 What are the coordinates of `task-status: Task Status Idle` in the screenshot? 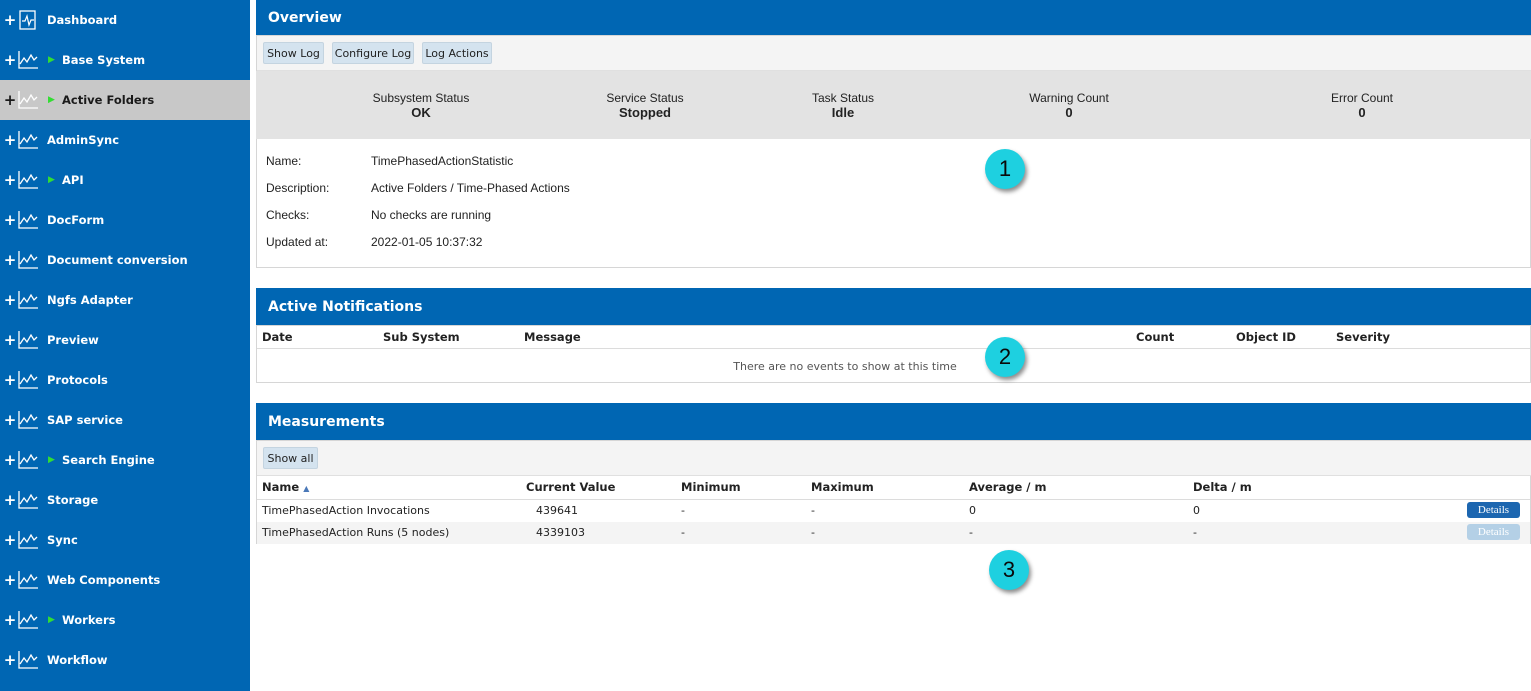 It's located at (843, 105).